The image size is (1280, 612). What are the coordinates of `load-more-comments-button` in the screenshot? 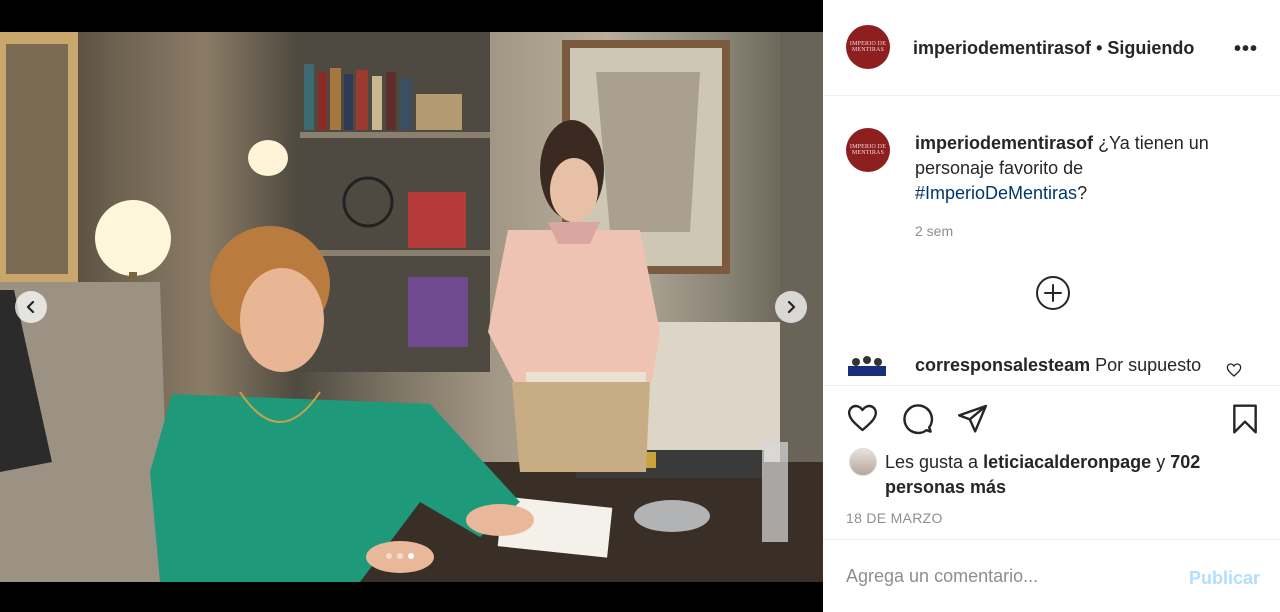 It's located at (1053, 293).